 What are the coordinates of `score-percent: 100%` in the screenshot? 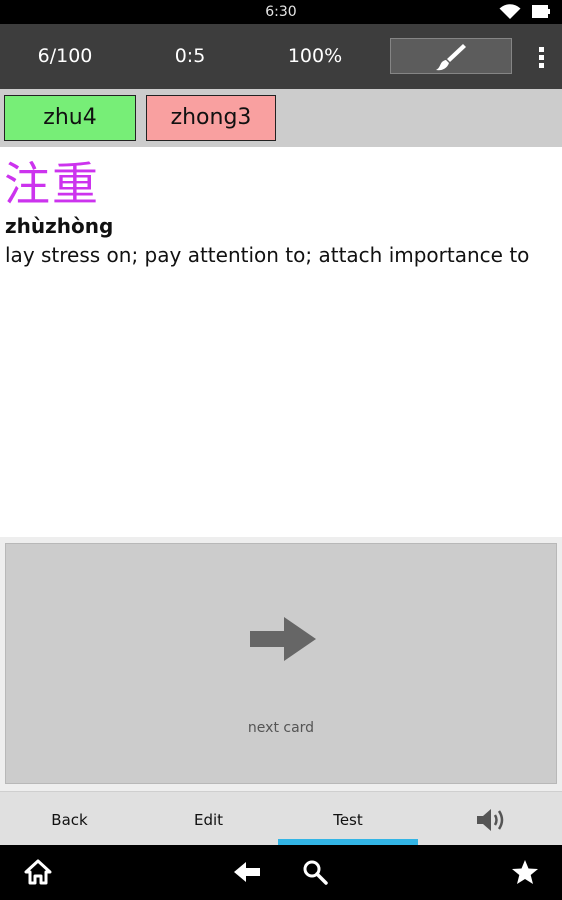 It's located at (315, 56).